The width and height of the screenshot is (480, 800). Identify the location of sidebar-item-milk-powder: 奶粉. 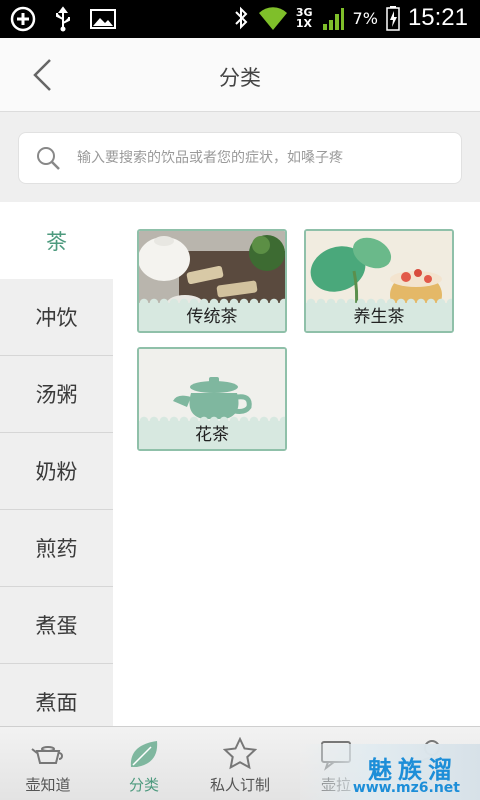
(56, 471).